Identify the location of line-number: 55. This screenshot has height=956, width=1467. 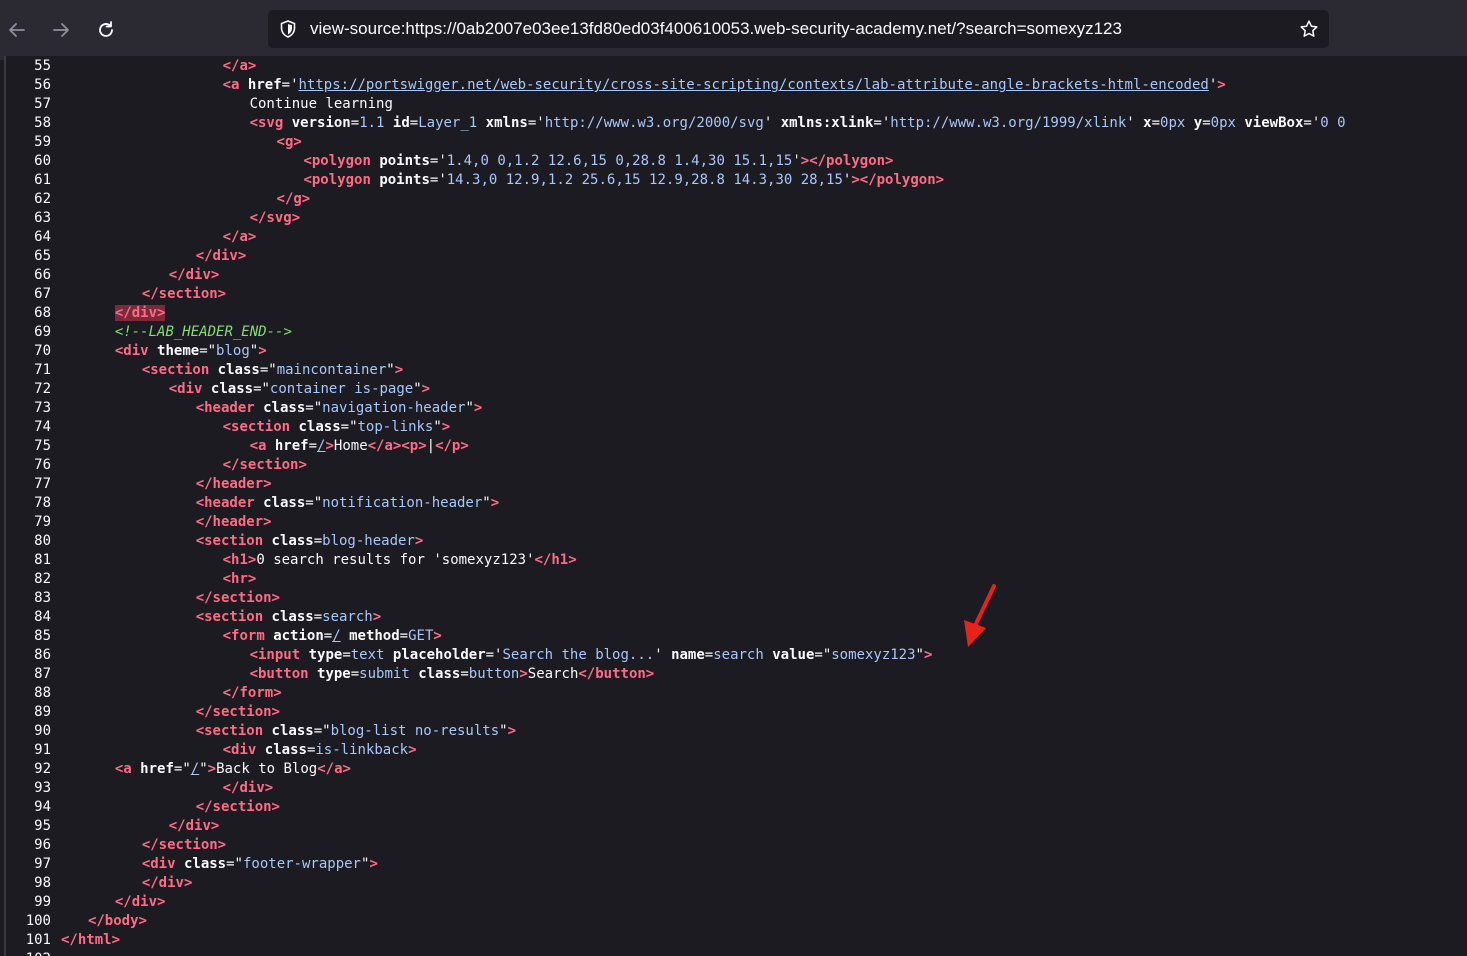
(42, 66).